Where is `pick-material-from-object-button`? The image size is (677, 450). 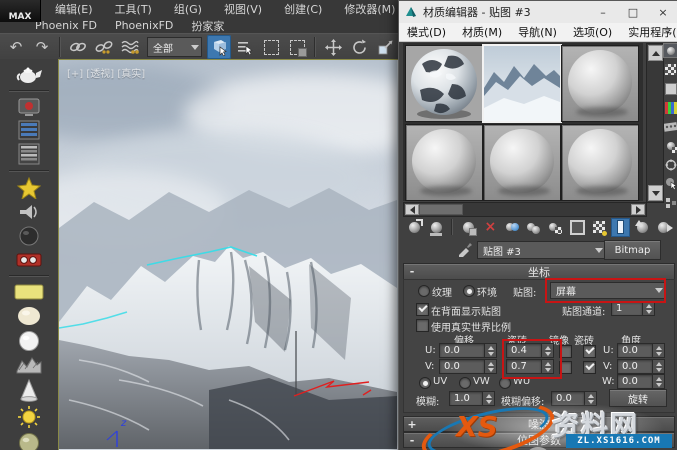 pick-material-from-object-button is located at coordinates (465, 250).